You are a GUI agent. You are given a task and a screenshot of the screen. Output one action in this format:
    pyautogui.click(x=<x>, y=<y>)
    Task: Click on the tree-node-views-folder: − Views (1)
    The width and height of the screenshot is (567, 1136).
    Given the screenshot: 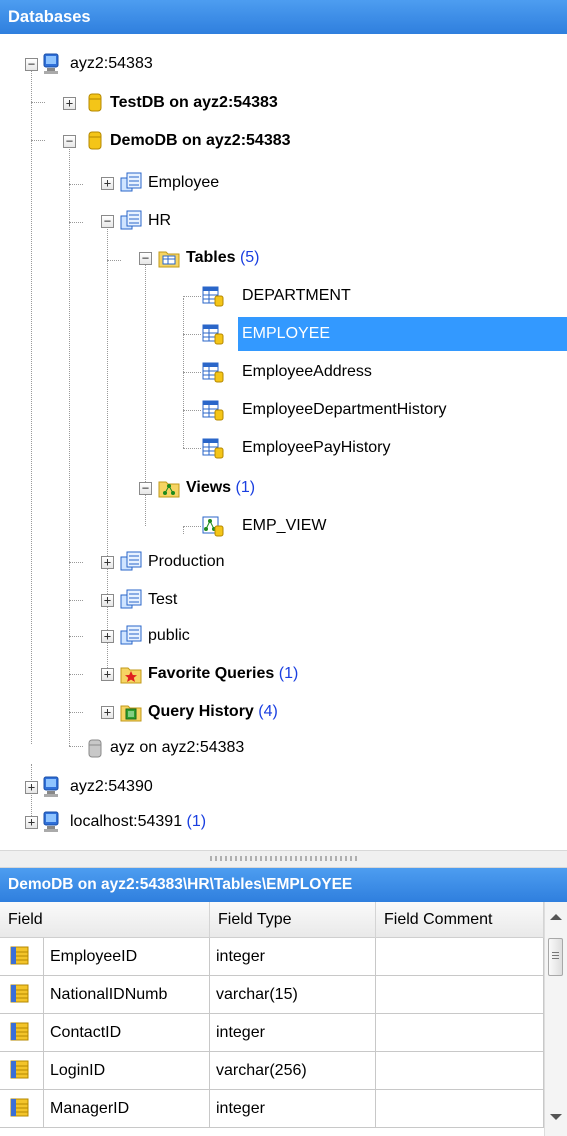 What is the action you would take?
    pyautogui.click(x=280, y=488)
    